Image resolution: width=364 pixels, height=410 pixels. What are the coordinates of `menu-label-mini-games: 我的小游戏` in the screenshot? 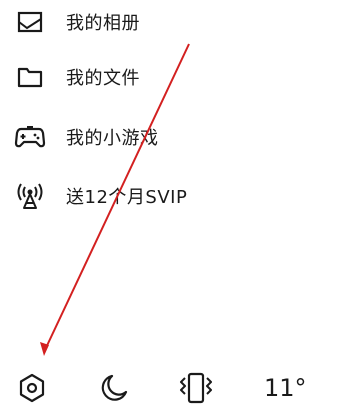 It's located at (112, 138).